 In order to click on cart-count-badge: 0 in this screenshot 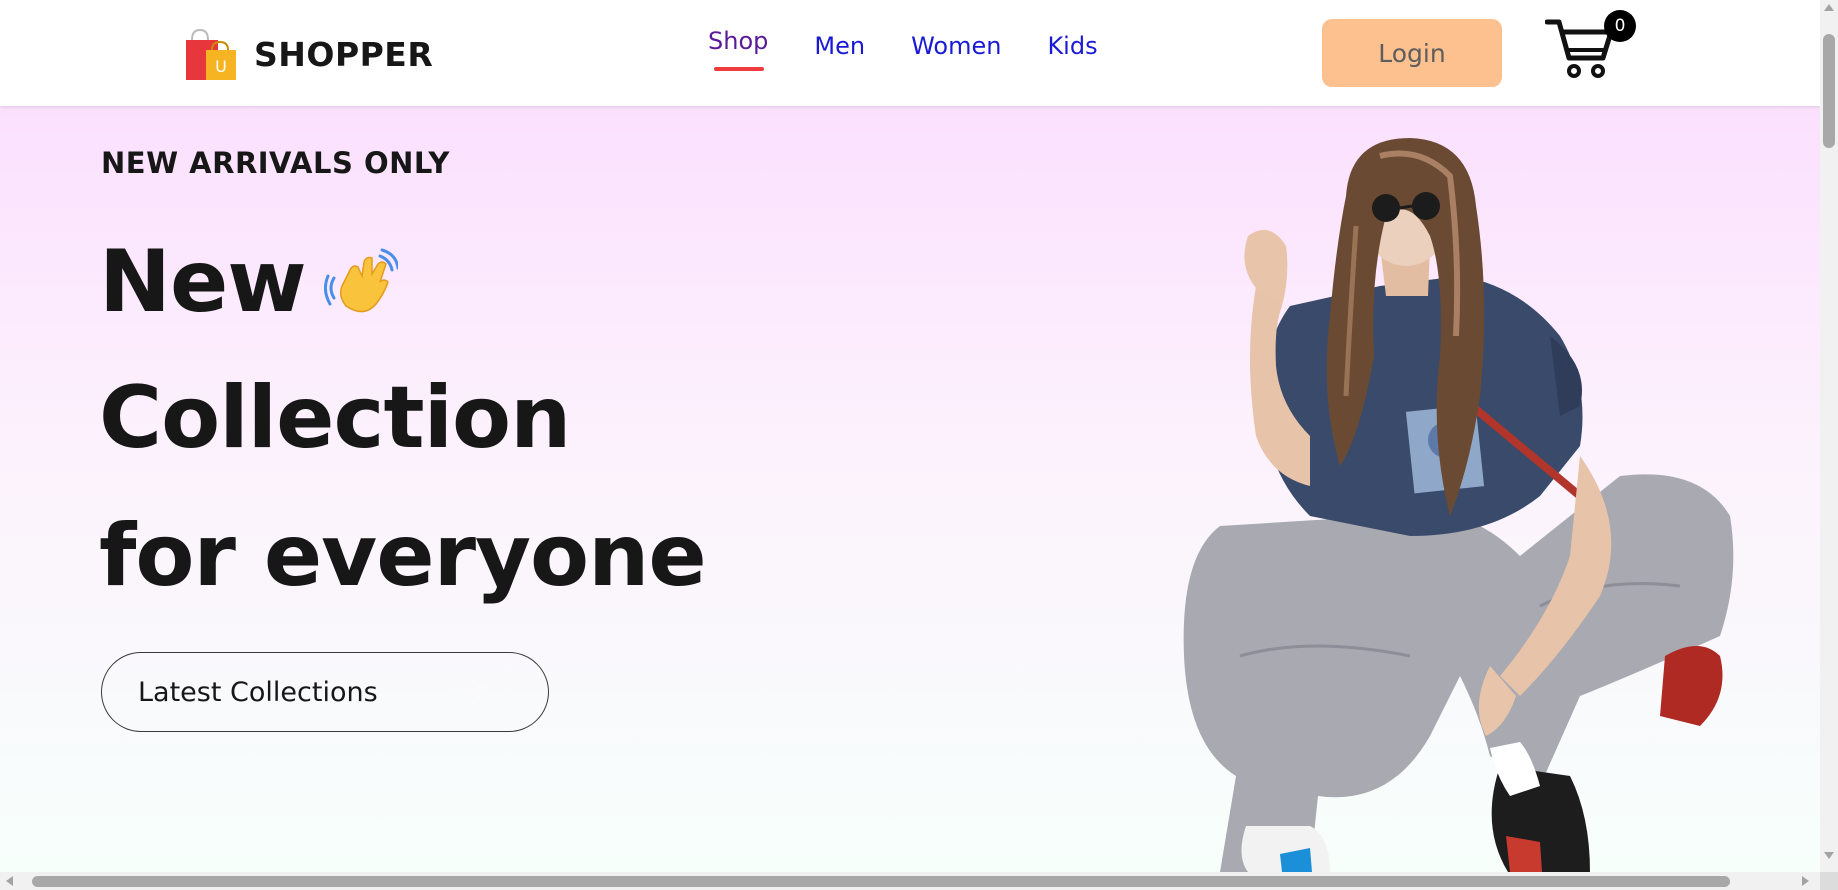, I will do `click(1620, 26)`.